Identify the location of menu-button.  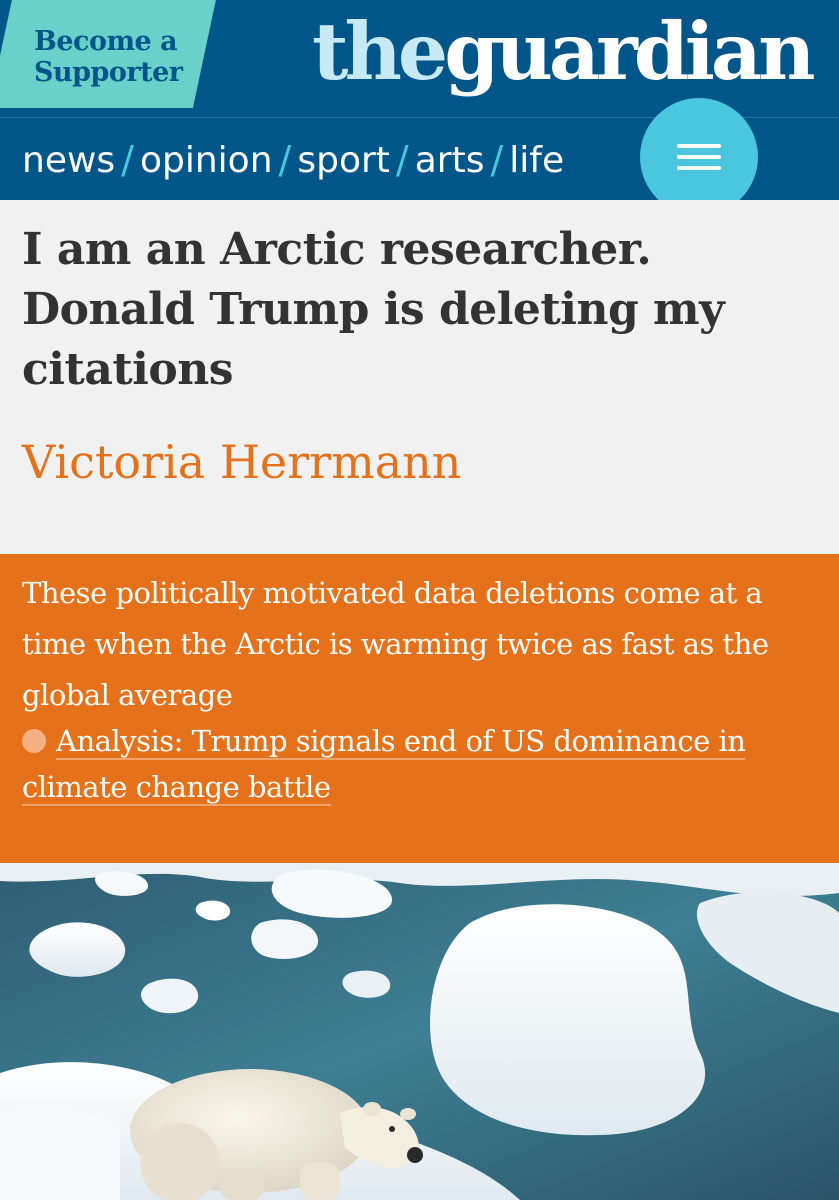
(699, 149).